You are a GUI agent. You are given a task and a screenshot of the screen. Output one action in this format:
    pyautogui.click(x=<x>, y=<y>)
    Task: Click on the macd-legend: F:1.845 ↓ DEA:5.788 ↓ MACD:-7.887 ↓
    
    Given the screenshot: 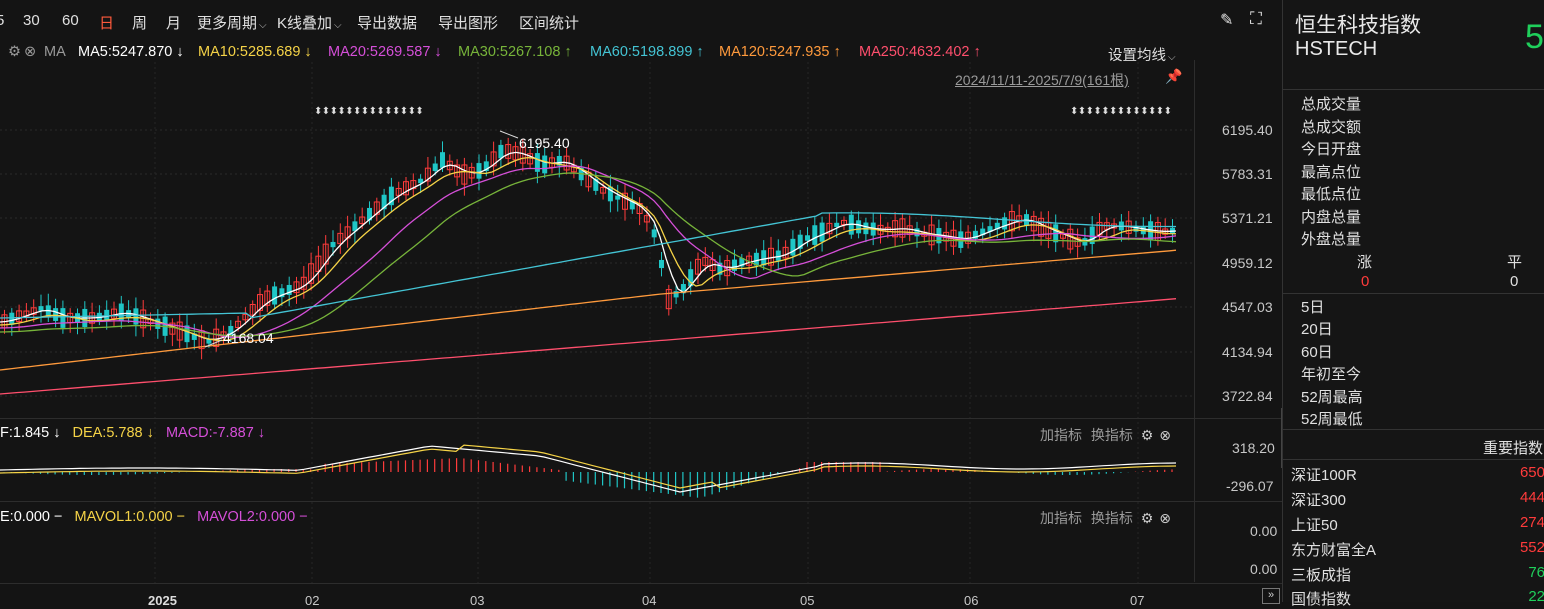 What is the action you would take?
    pyautogui.click(x=132, y=433)
    